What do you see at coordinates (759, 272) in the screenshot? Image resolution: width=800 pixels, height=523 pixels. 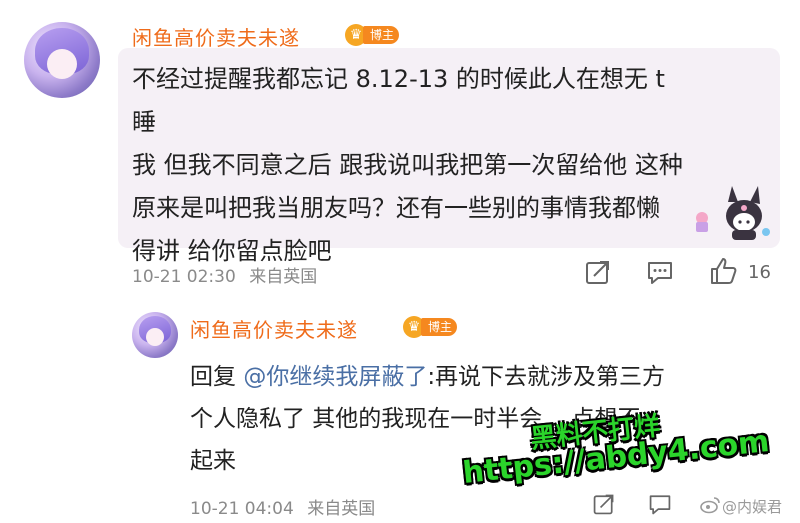 I see `like-count: 16` at bounding box center [759, 272].